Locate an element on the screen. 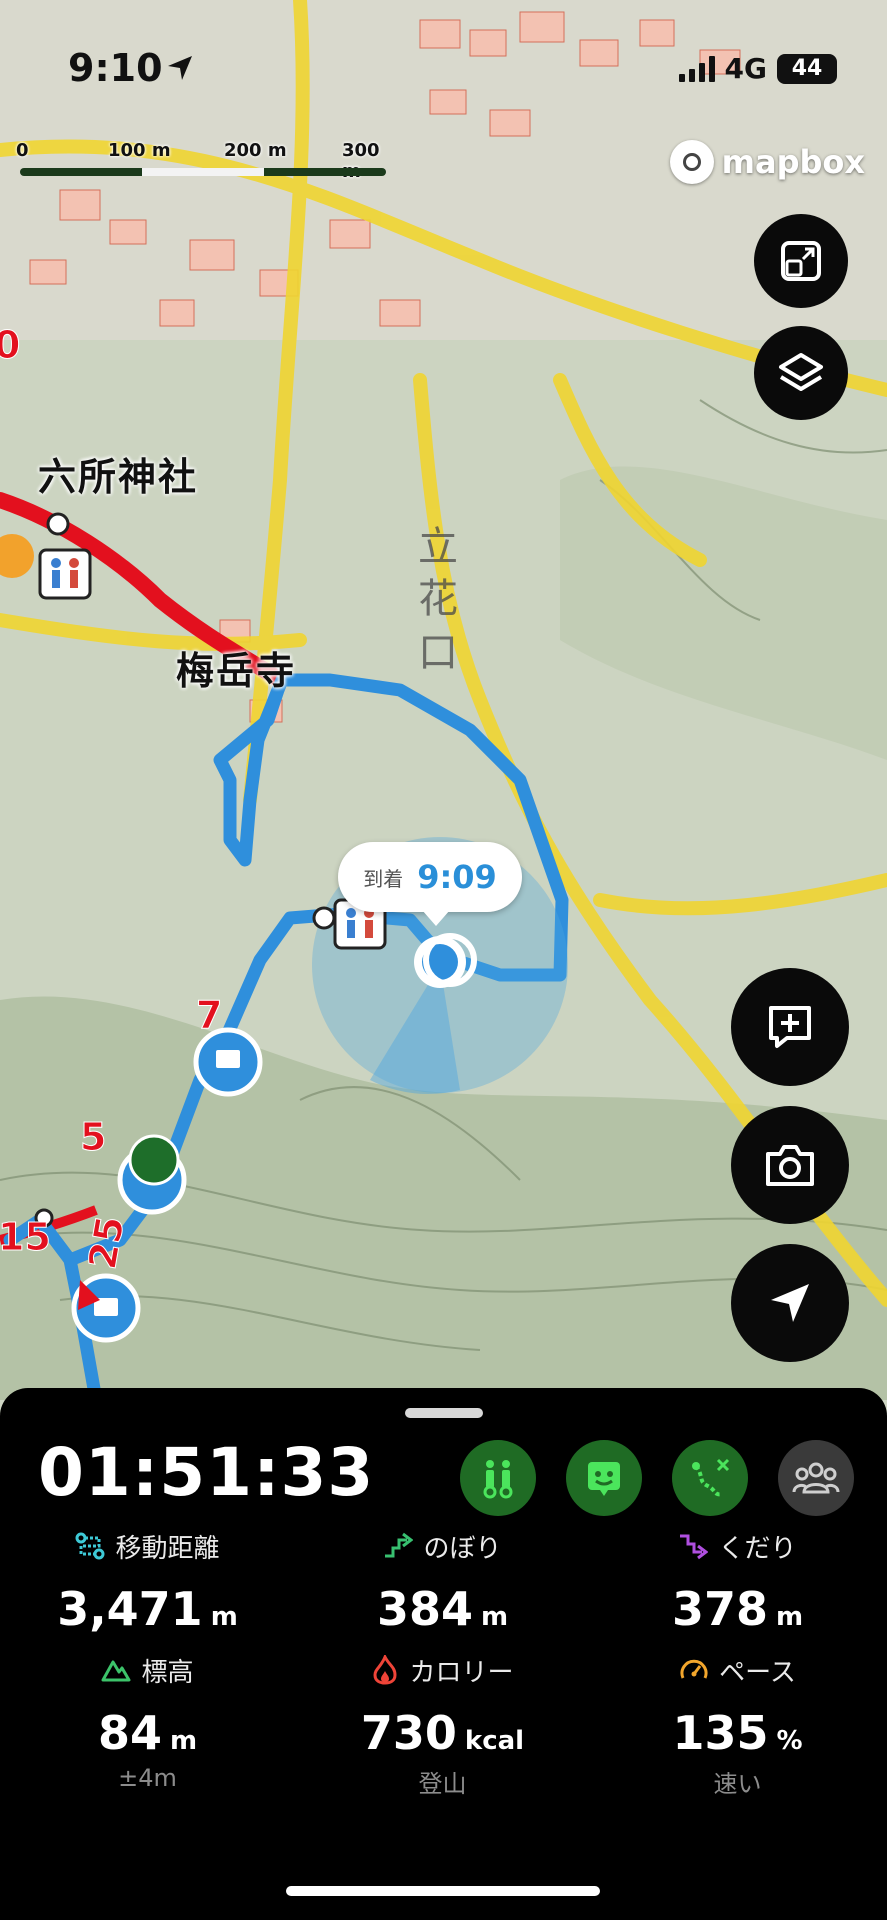  battery-icon: 44 is located at coordinates (807, 68).